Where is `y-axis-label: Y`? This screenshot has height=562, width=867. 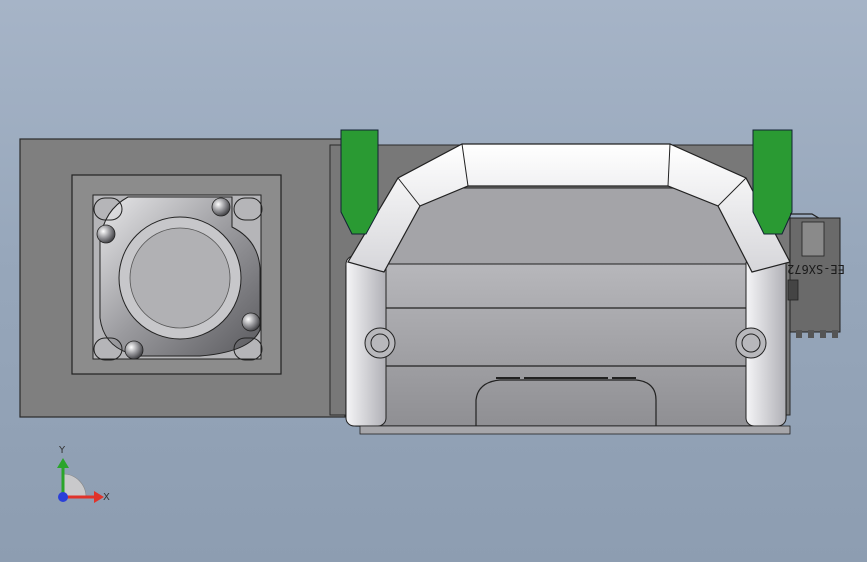 y-axis-label: Y is located at coordinates (62, 450).